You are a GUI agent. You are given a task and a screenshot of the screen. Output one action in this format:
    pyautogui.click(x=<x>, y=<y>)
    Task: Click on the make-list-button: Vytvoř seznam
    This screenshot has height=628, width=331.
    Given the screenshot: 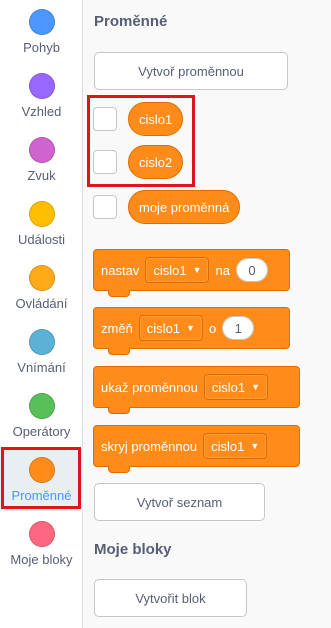 What is the action you would take?
    pyautogui.click(x=179, y=502)
    